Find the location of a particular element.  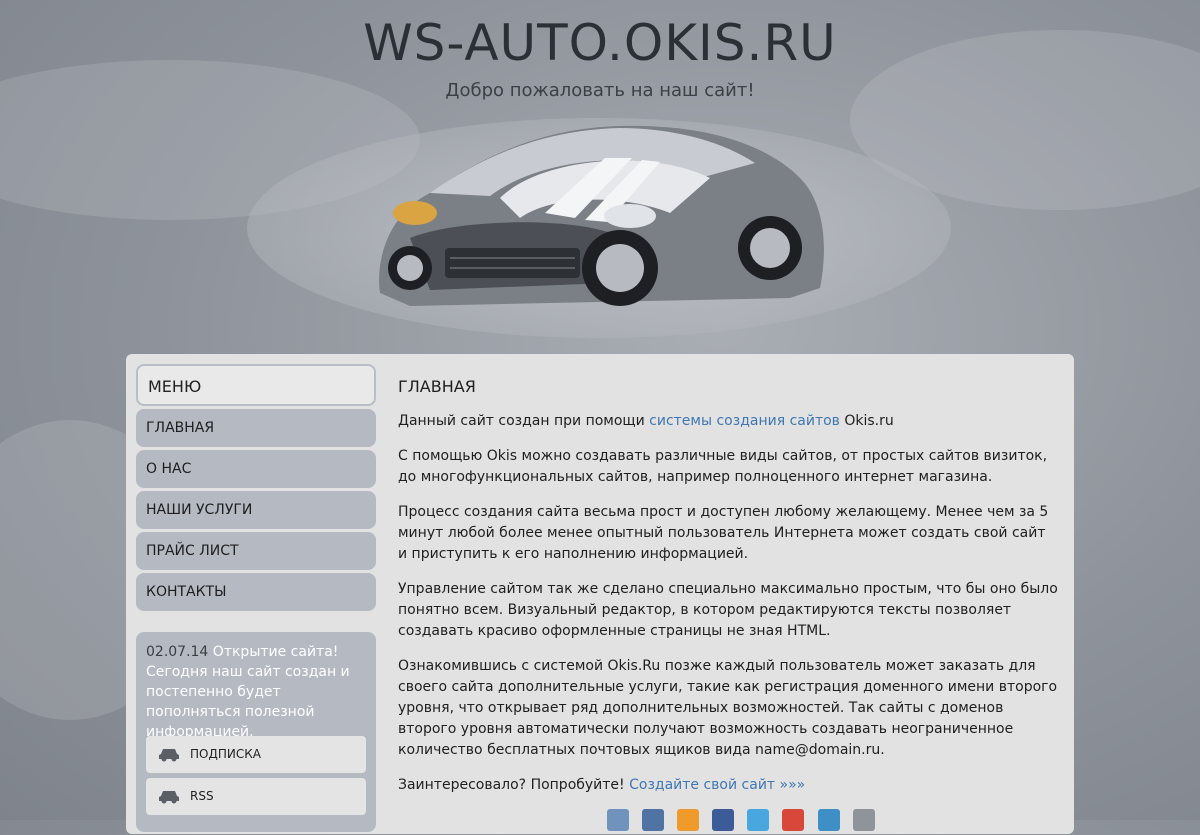

paragraph-1-end: Okis.ru is located at coordinates (869, 421).